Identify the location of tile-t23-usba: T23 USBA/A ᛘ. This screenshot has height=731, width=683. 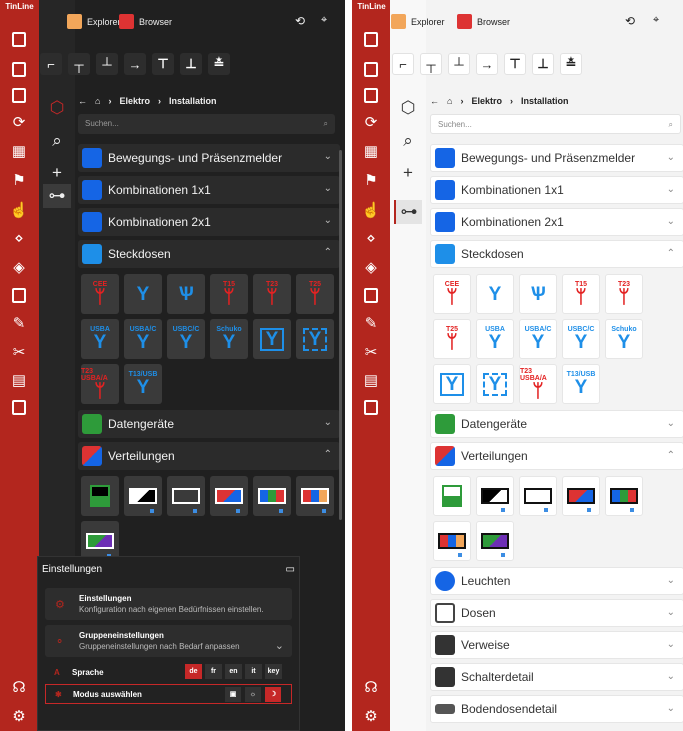
(538, 384).